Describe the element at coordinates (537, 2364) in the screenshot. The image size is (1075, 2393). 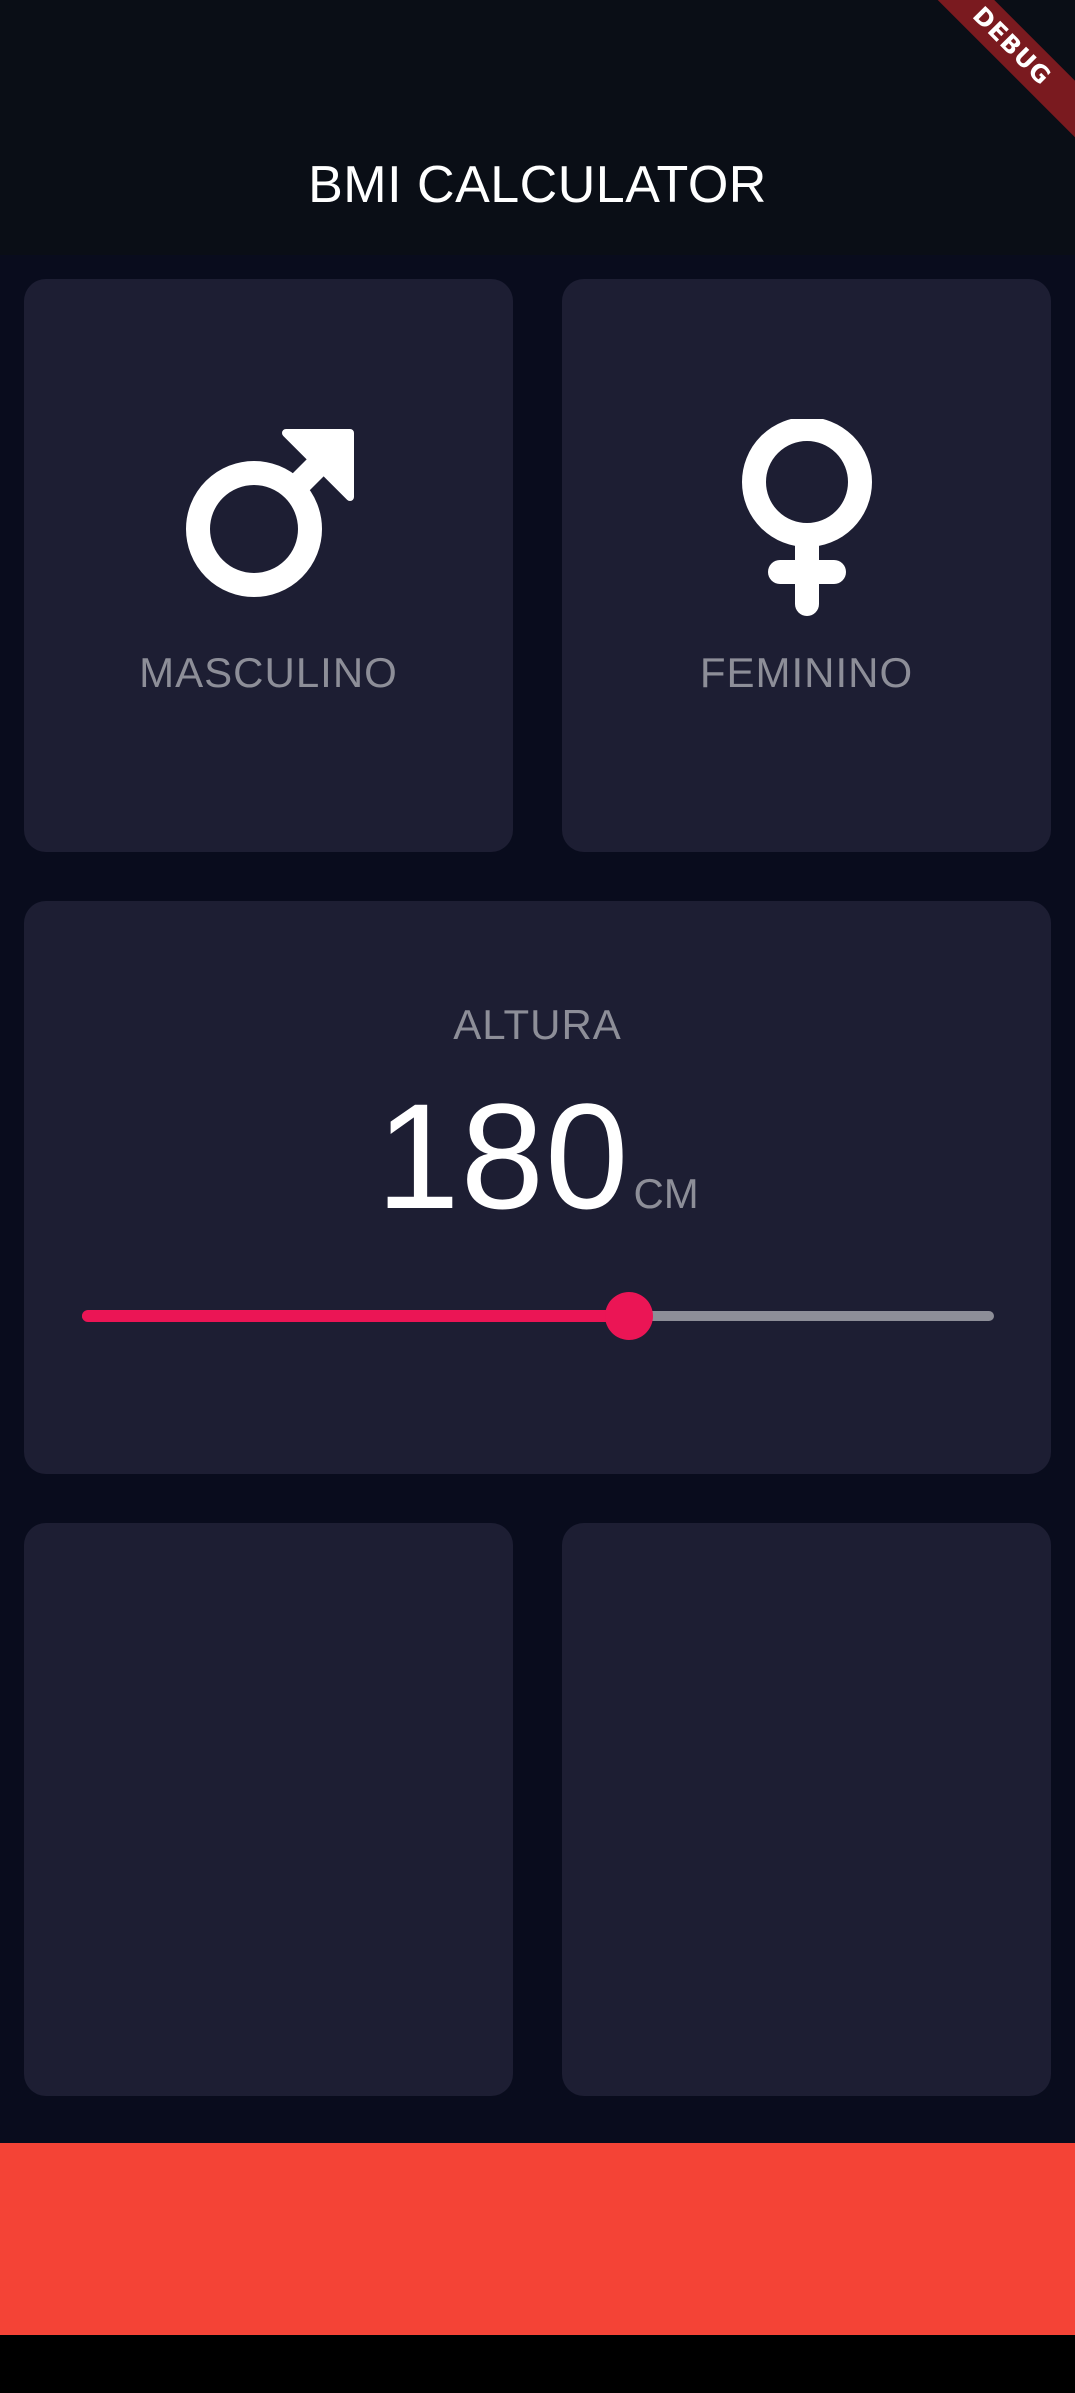
I see `system-nav-bar` at that location.